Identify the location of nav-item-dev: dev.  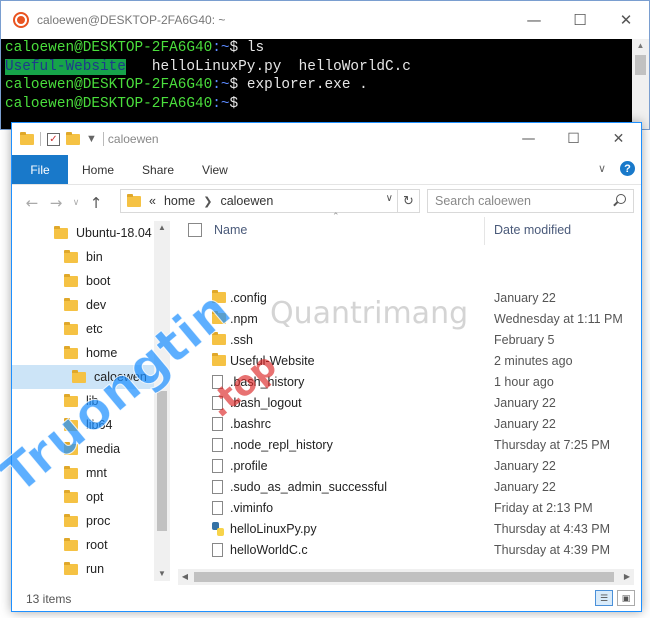
(83, 305).